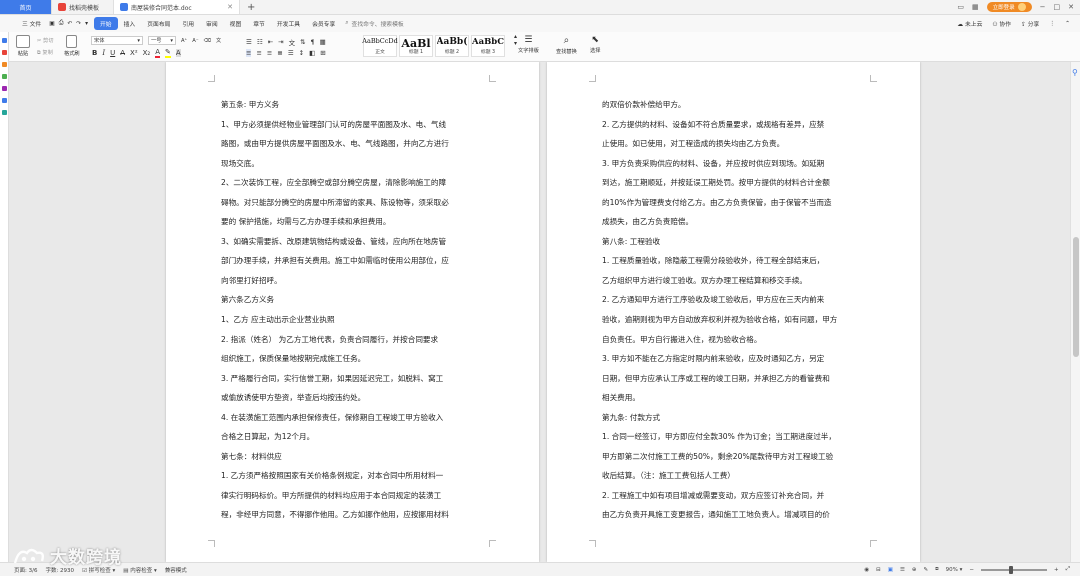 The height and width of the screenshot is (576, 1080). Describe the element at coordinates (354, 320) in the screenshot. I see `paragraph-line: 1、乙方 应主动出示企业营业执照` at that location.